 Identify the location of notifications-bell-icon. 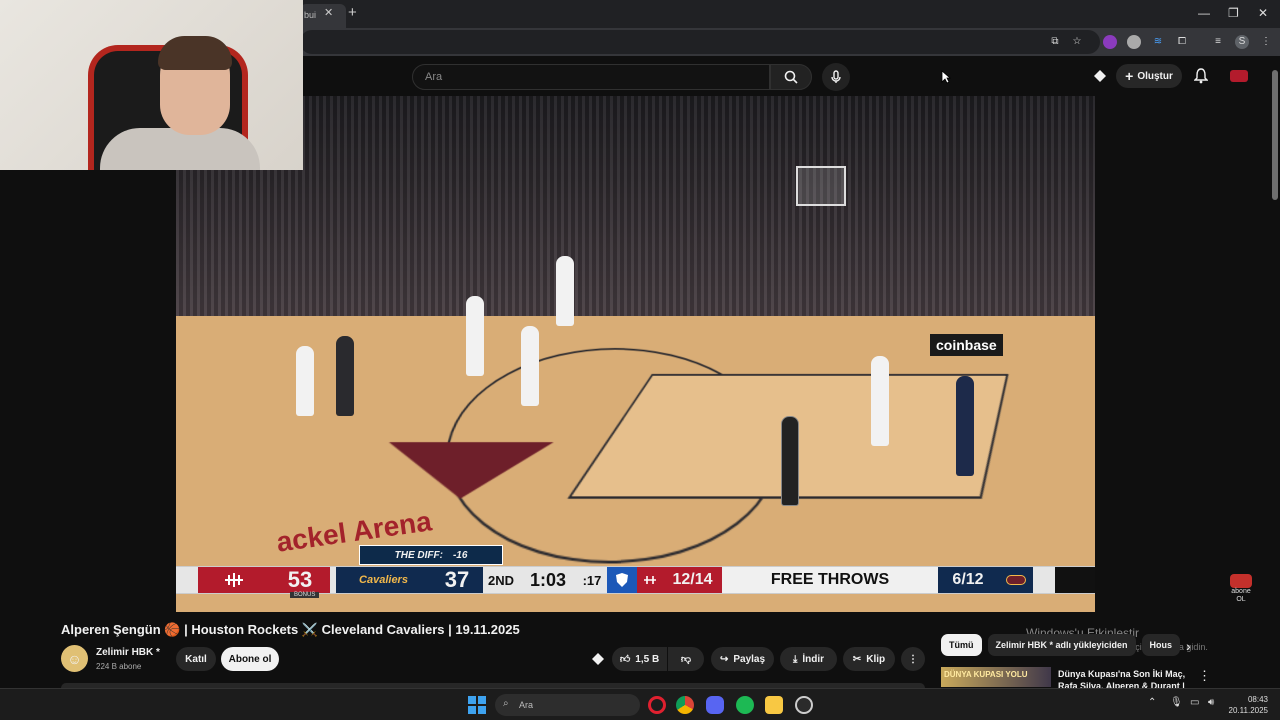
(1201, 76).